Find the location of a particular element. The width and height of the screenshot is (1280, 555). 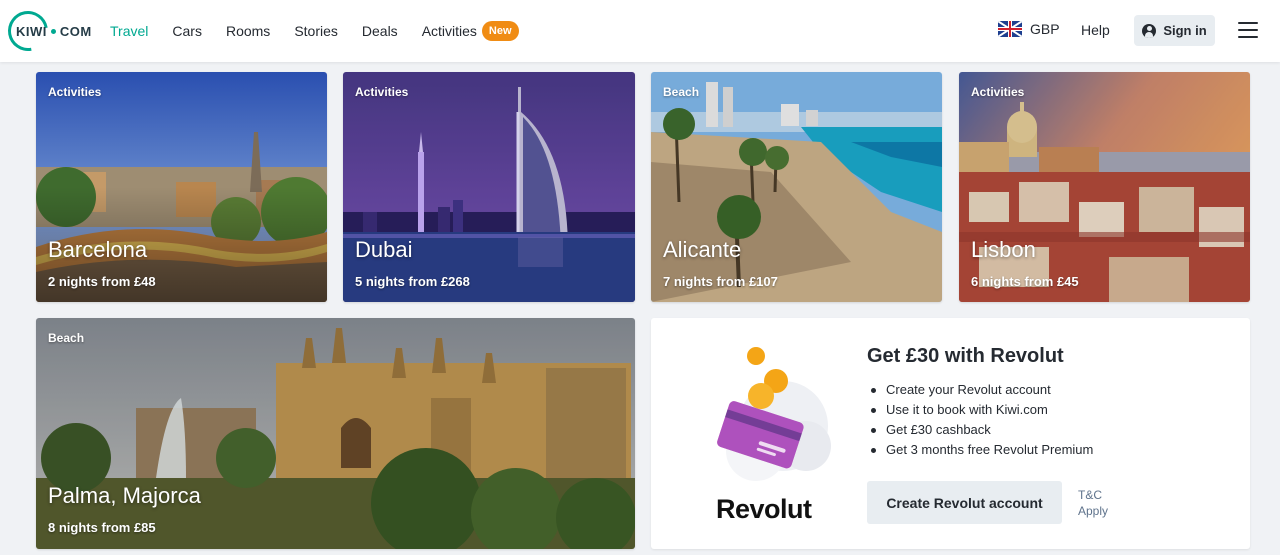

card-city: Barcelona is located at coordinates (98, 249).